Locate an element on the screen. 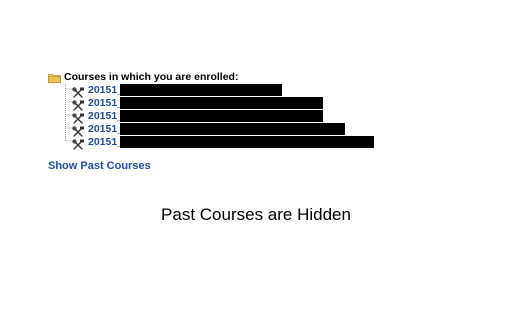 The height and width of the screenshot is (320, 512). show-past-courses-link: Show Past Courses is located at coordinates (99, 166).